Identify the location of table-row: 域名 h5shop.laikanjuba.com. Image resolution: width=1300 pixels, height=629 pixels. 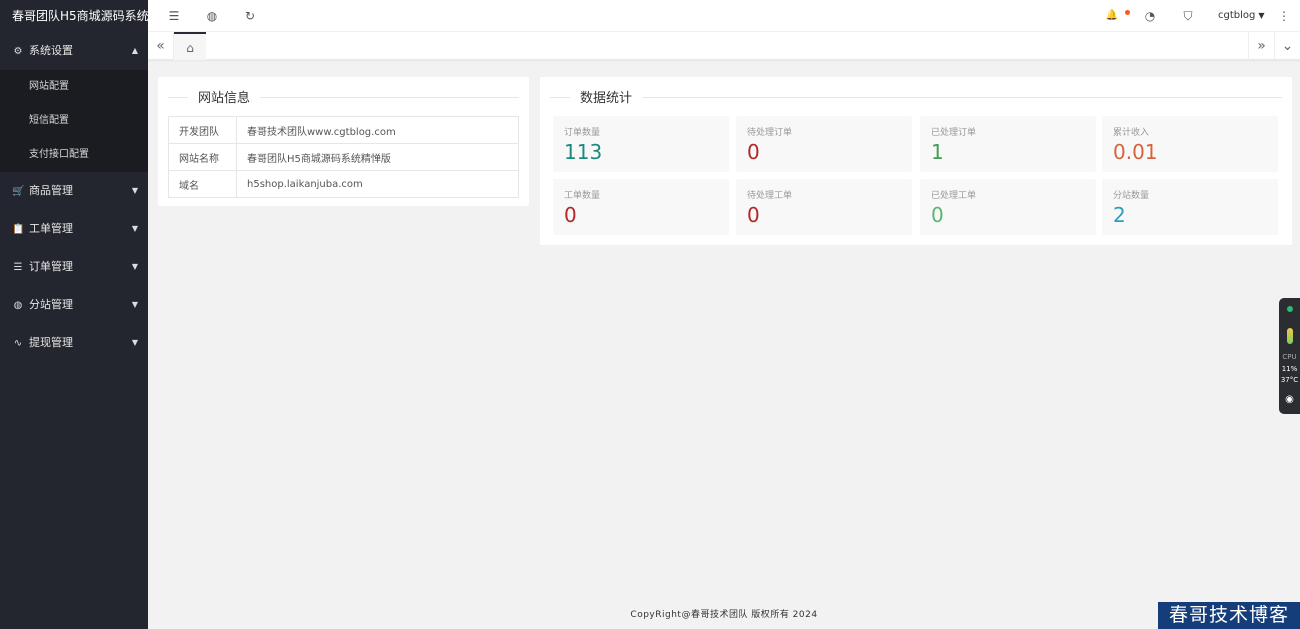
(343, 184).